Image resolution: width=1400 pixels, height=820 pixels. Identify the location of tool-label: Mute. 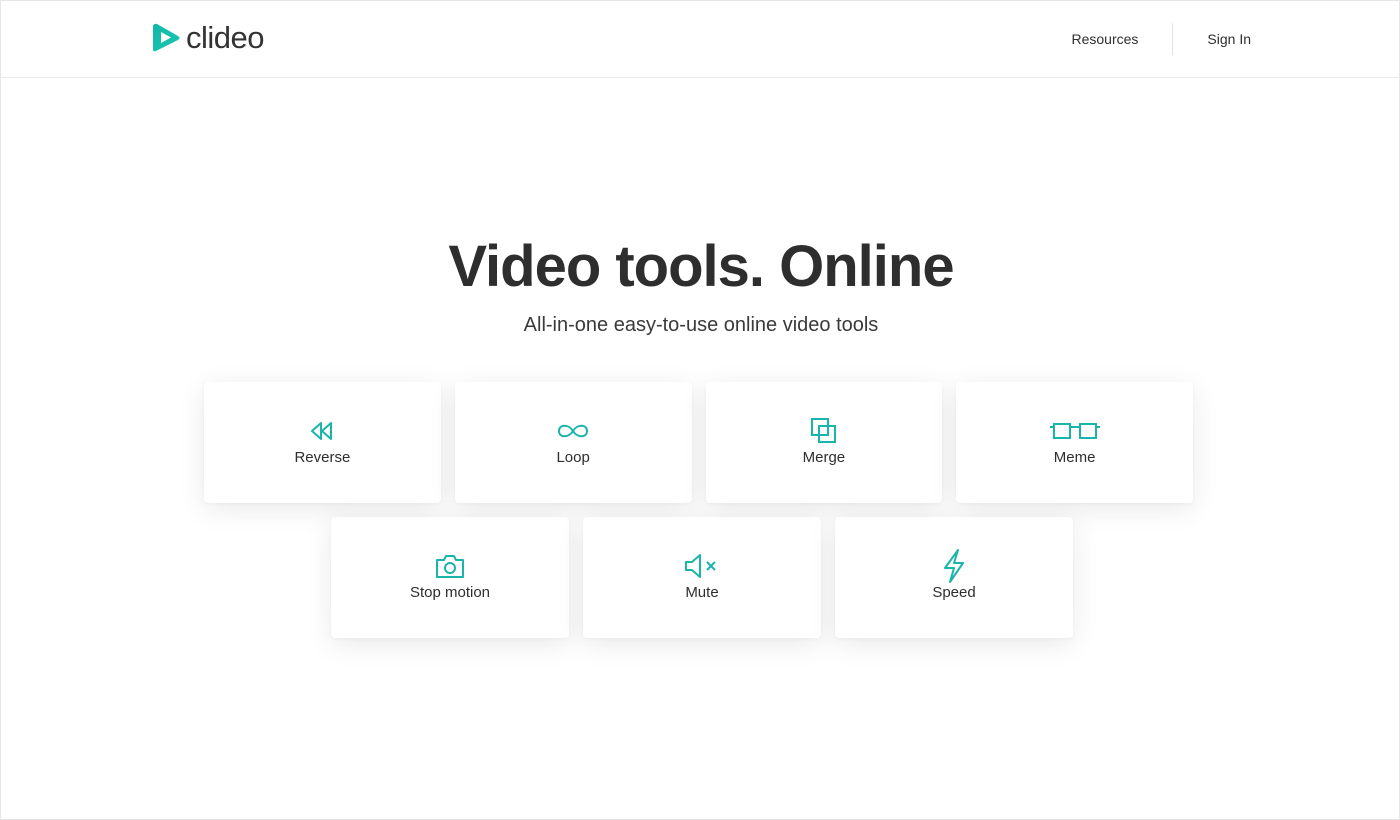
(702, 592).